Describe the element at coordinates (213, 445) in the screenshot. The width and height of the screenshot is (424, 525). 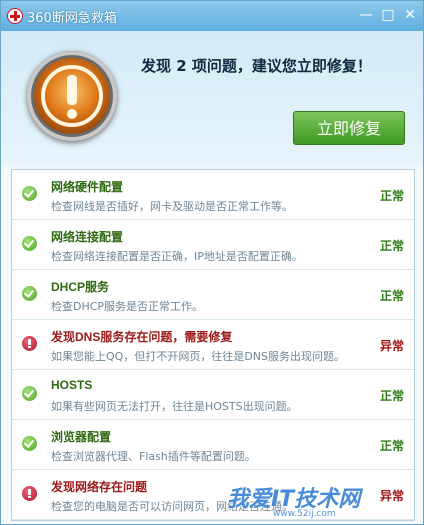
I see `check-item: 浏览器配置检查浏览器代理、Flash插件等配置问题。 正常` at that location.